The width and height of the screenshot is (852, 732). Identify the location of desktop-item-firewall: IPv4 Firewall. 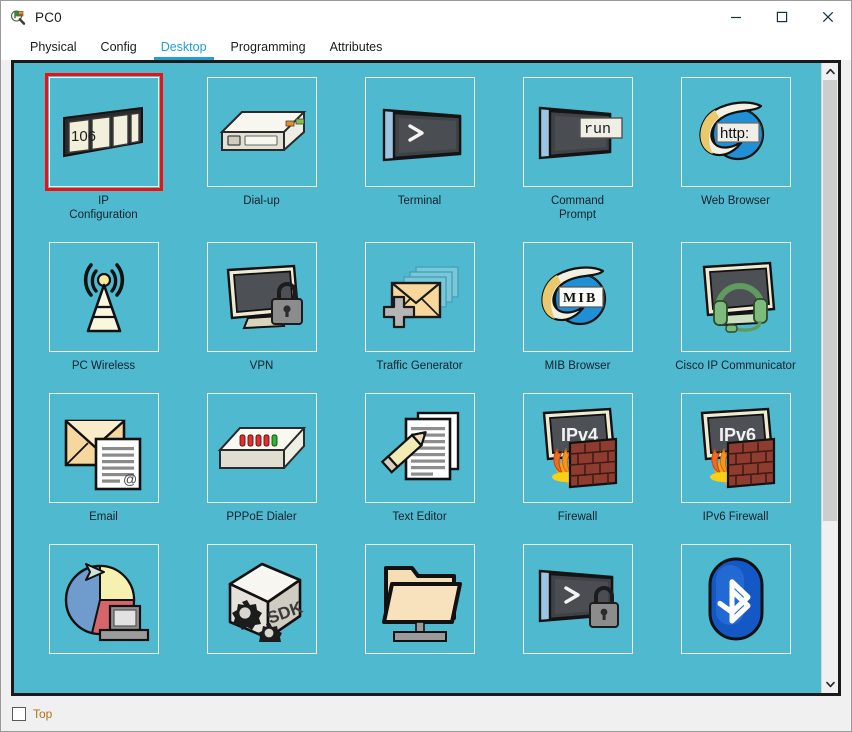
(578, 458).